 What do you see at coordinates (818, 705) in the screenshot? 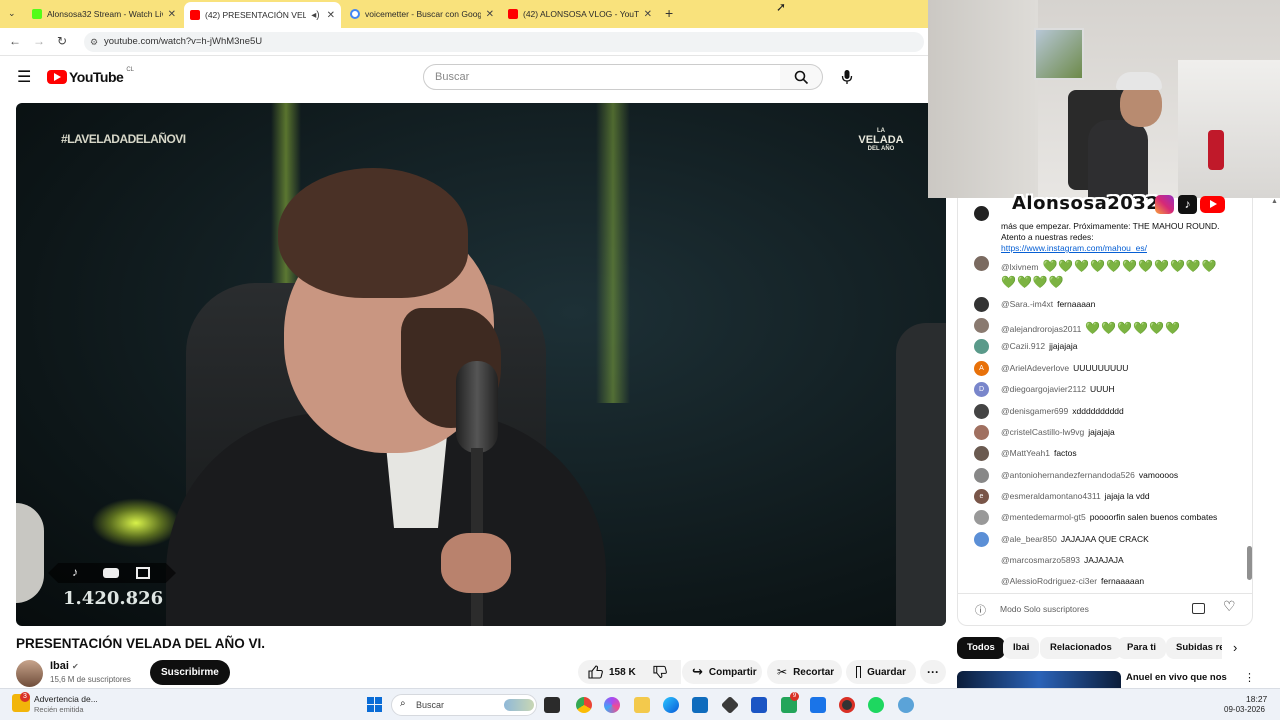
I see `mail-icon` at bounding box center [818, 705].